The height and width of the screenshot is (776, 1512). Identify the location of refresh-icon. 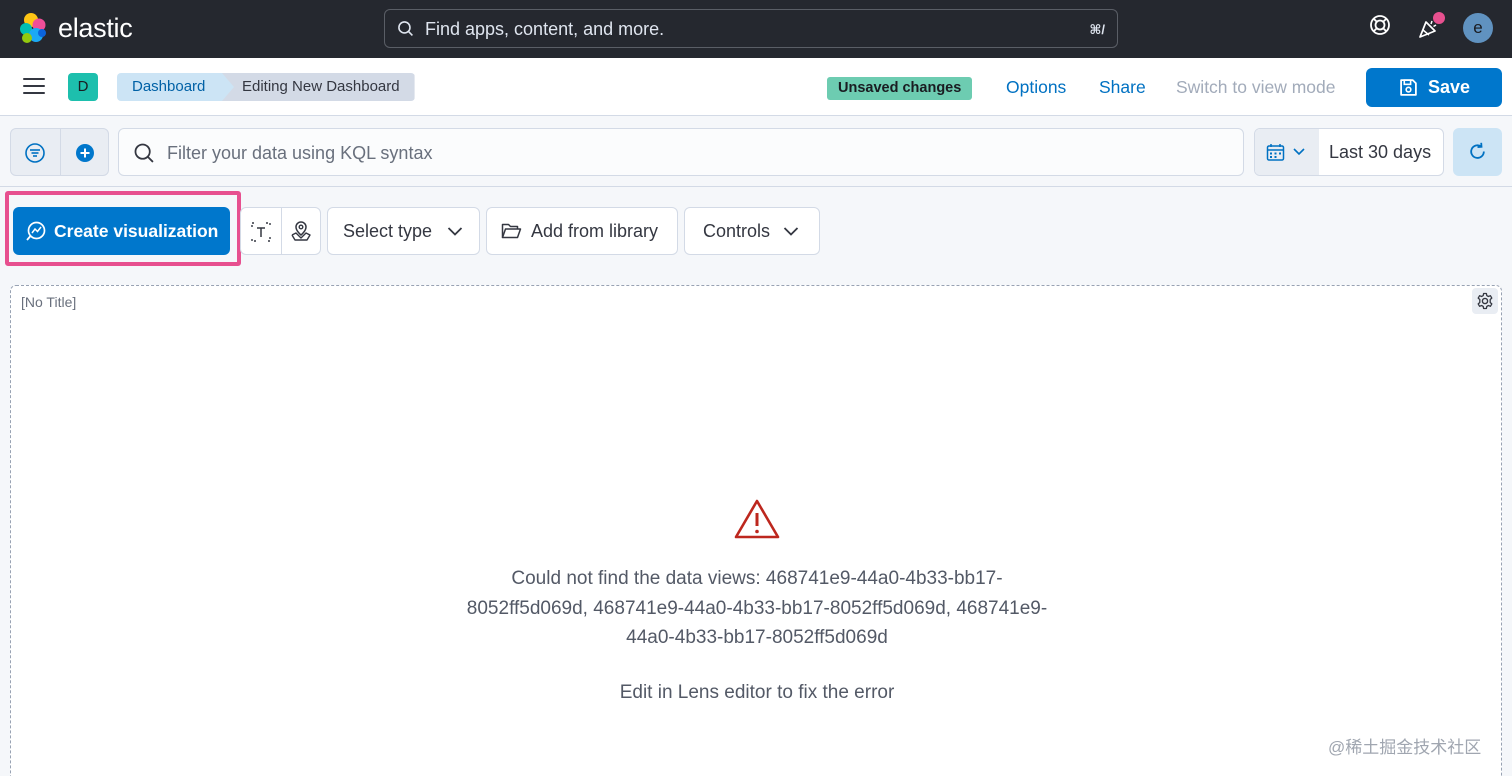
(1477, 150).